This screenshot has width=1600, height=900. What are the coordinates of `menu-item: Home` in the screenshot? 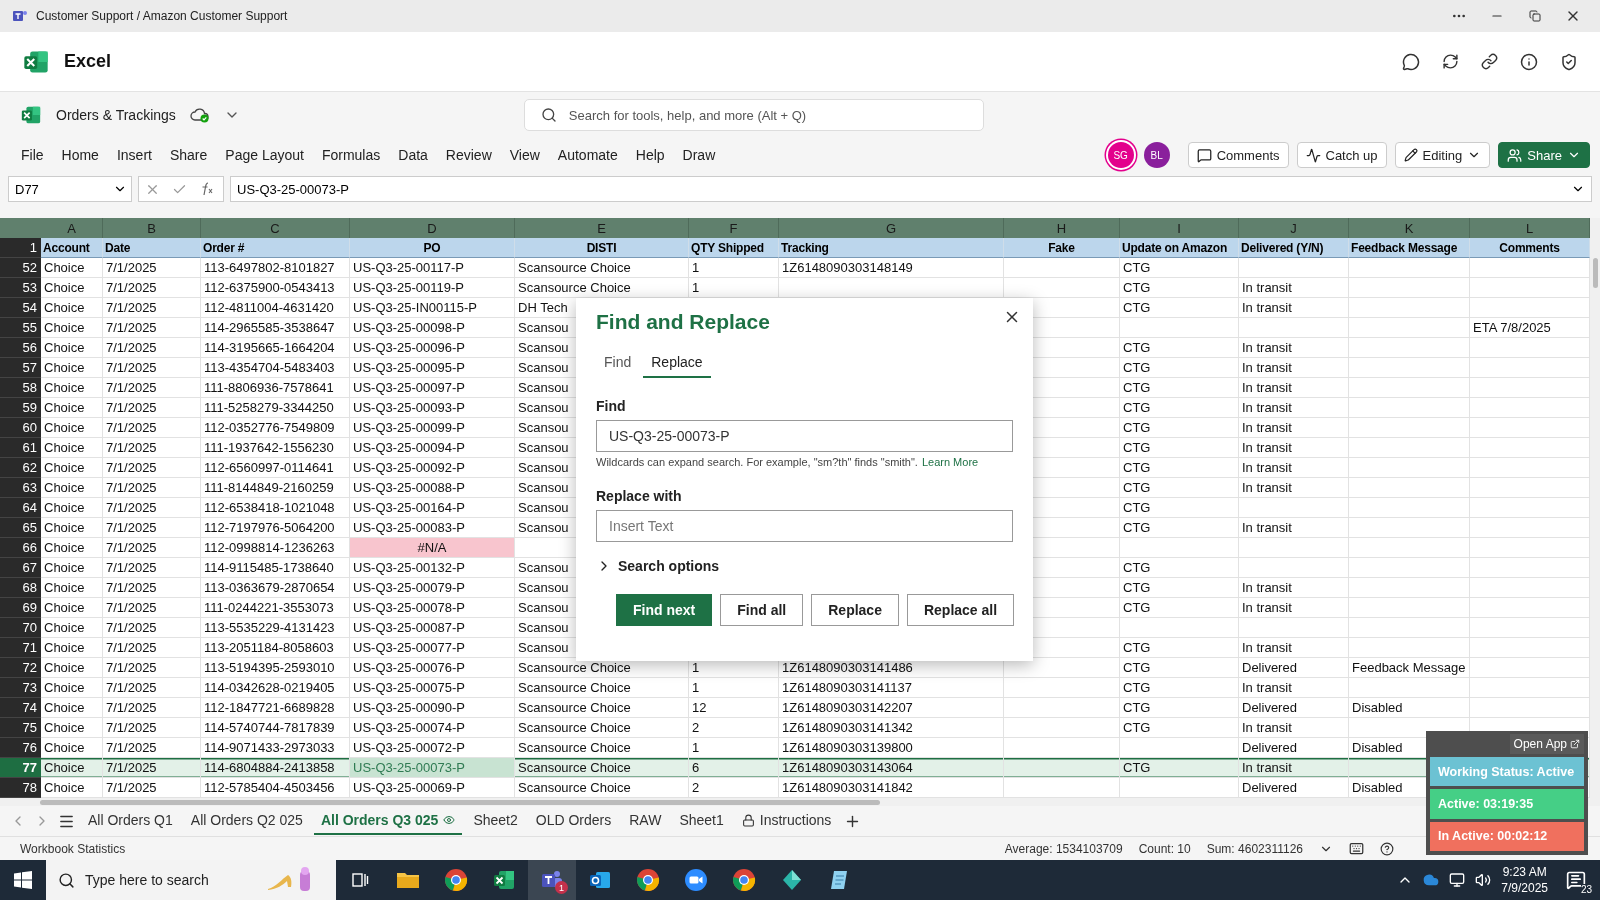 It's located at (80, 155).